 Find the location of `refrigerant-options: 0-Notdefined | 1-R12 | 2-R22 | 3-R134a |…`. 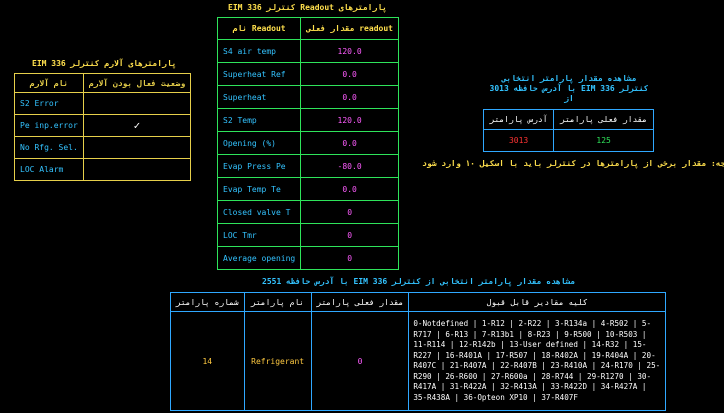

refrigerant-options: 0-Notdefined | 1-R12 | 2-R22 | 3-R134a |… is located at coordinates (537, 361).